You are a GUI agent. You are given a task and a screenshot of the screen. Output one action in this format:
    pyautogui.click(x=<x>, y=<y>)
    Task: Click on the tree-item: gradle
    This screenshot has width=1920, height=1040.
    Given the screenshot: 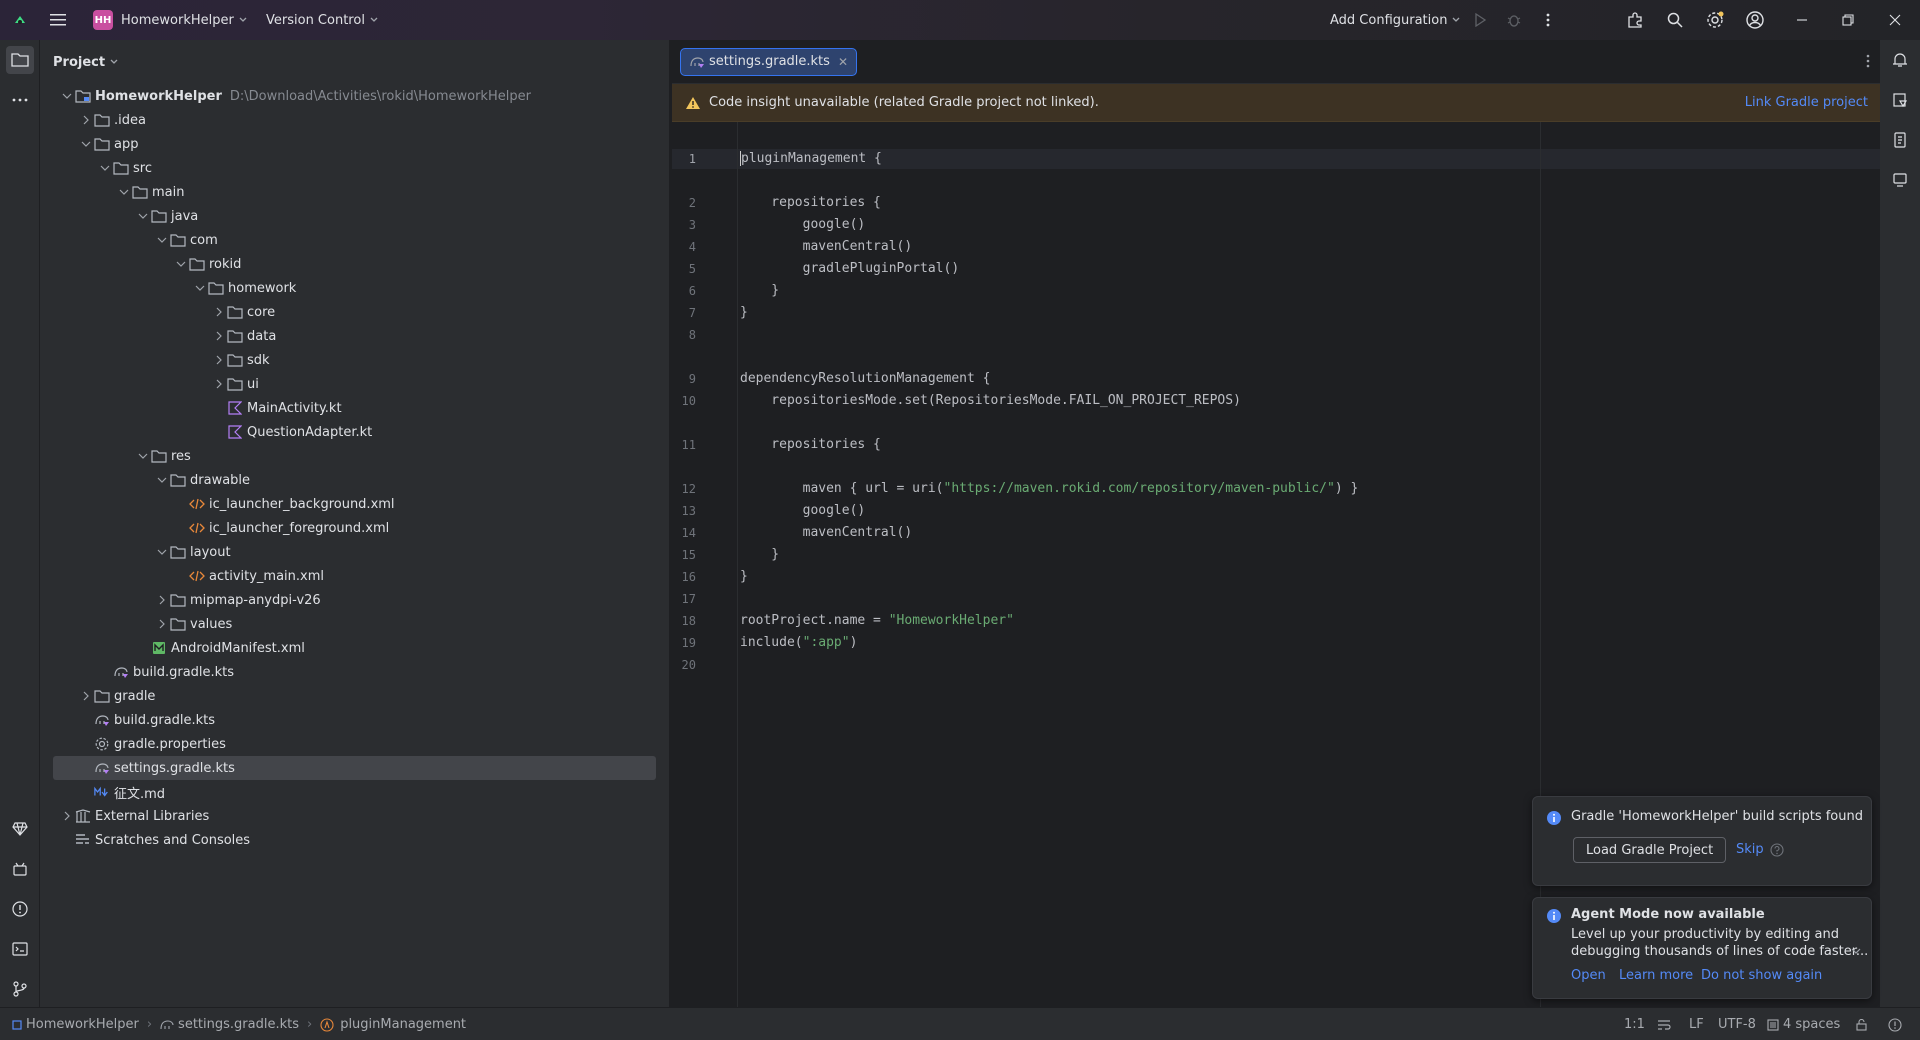 What is the action you would take?
    pyautogui.click(x=354, y=696)
    